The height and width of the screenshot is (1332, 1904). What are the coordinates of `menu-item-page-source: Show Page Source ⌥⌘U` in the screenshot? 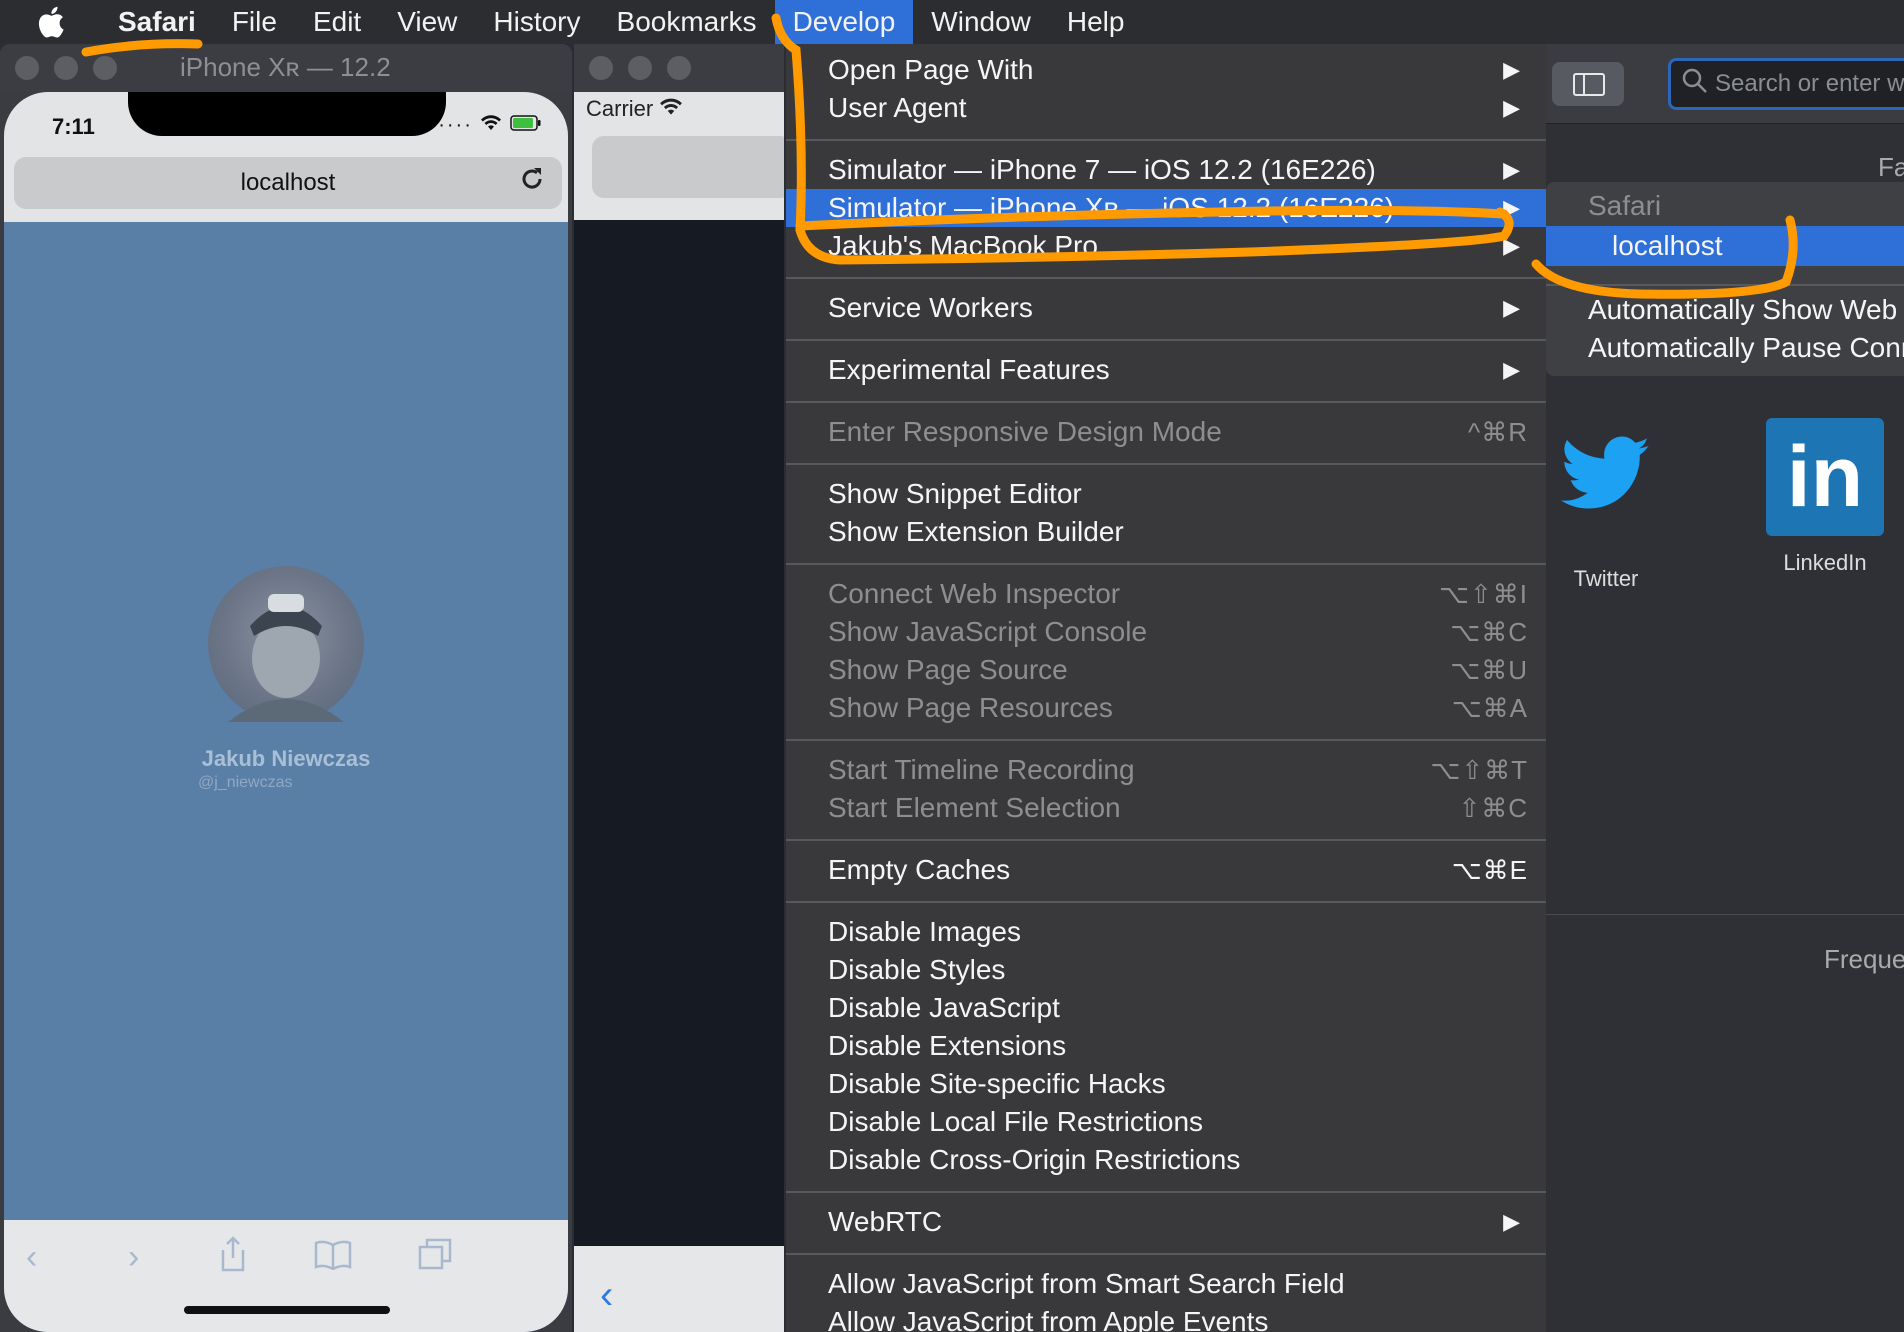 It's located at (1166, 670).